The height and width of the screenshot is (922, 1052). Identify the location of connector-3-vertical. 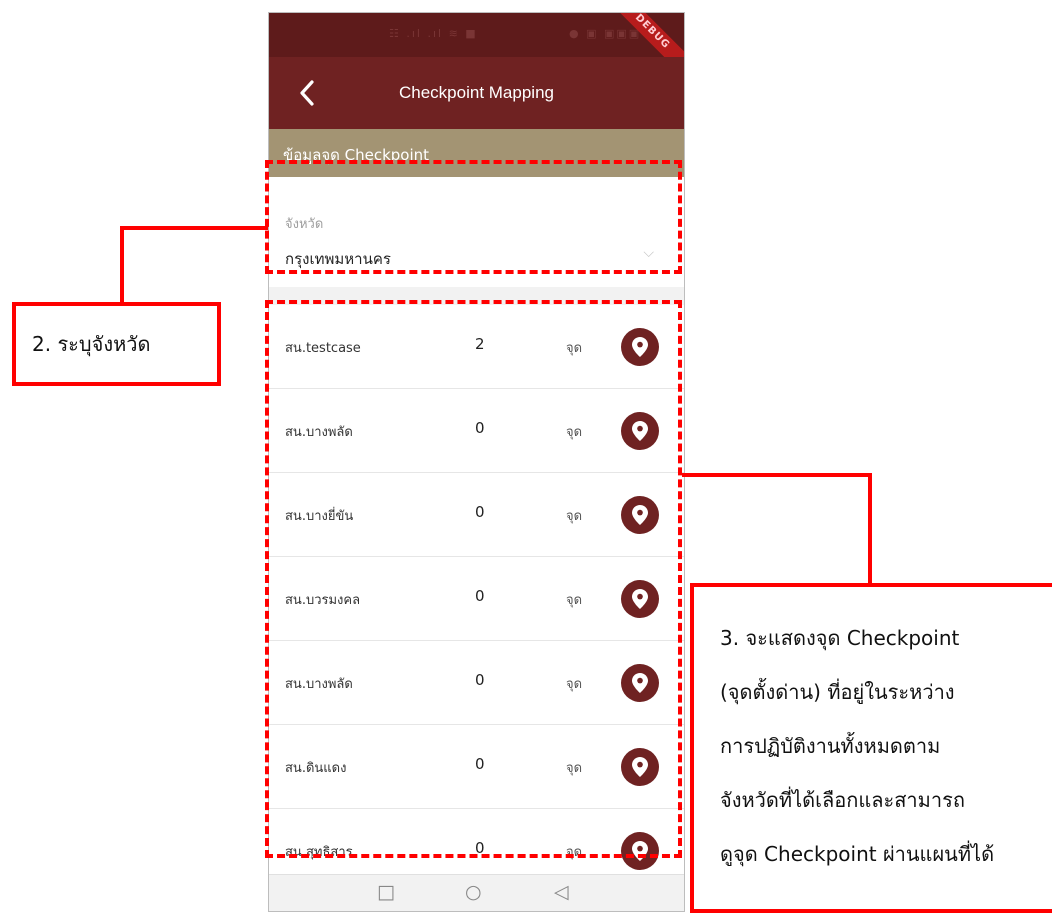
(870, 529).